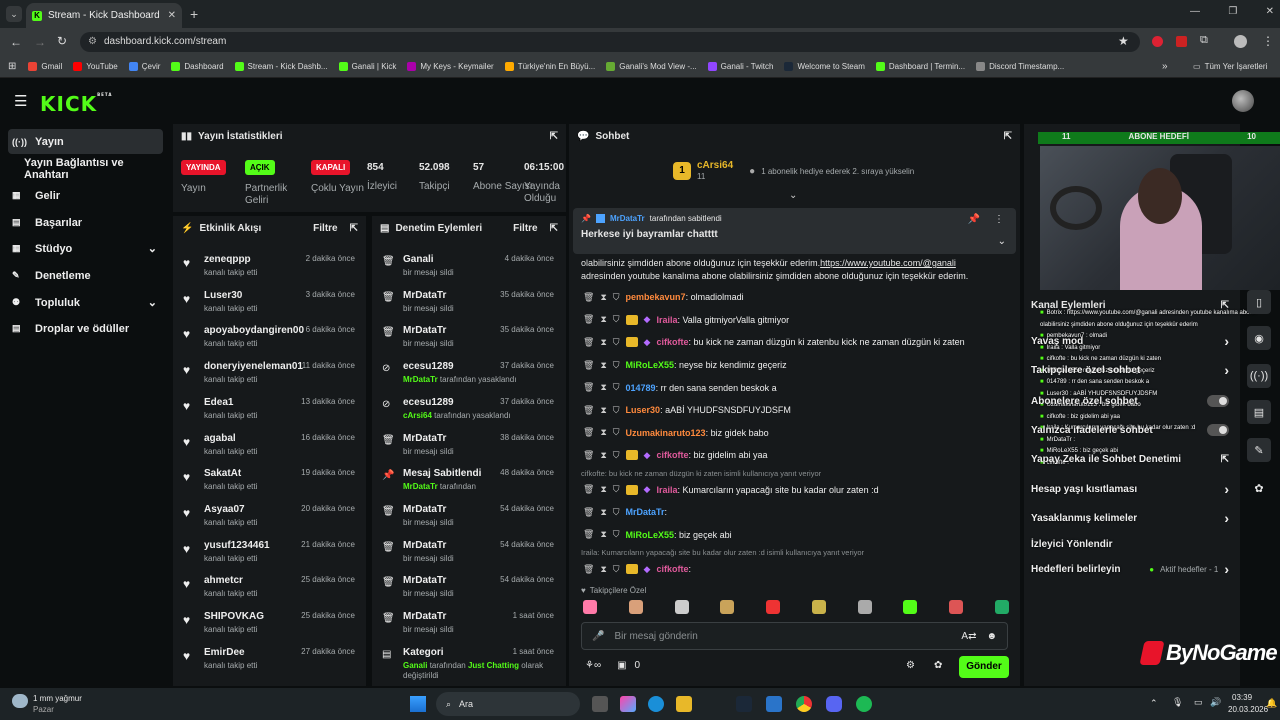  What do you see at coordinates (85, 302) in the screenshot?
I see `sidebar-item: ⚉ Topluluk ⌄` at bounding box center [85, 302].